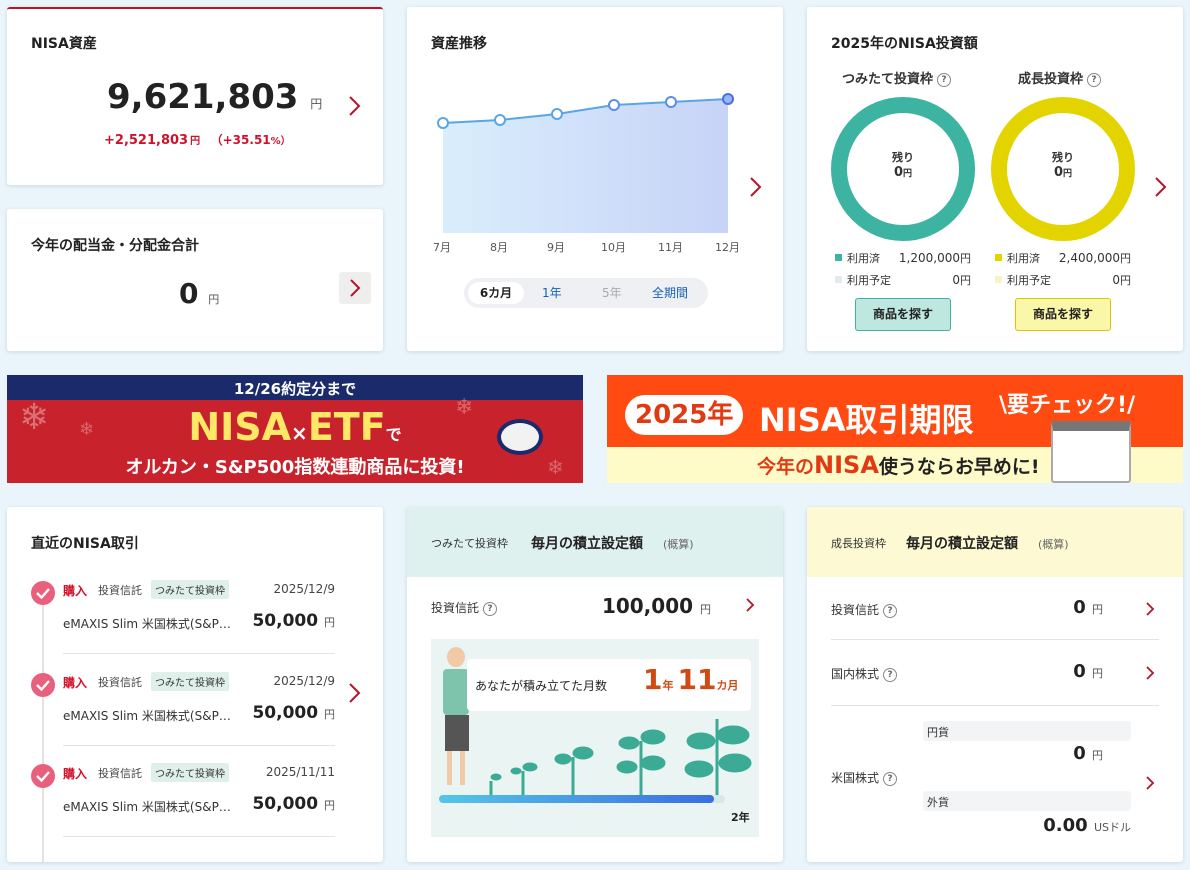  I want to click on months-panel: あなたが積み立てた月数 1年 11カ月 2年, so click(595, 738).